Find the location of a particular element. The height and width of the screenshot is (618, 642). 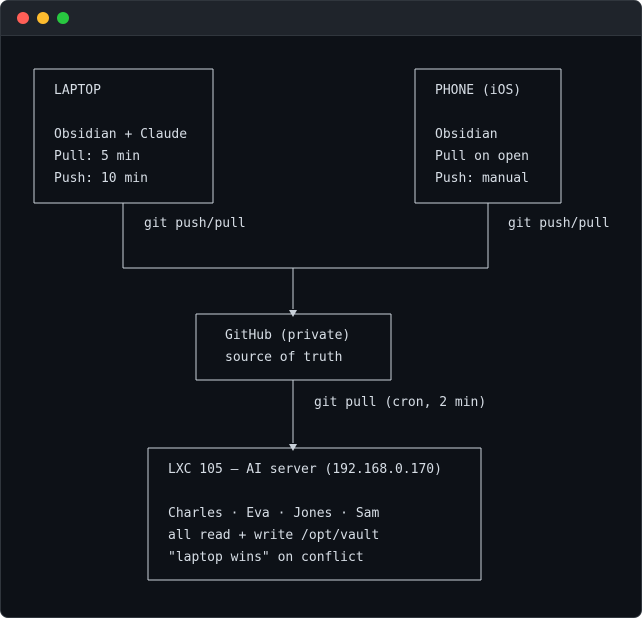

laptop-push-interval: Push: 10 min is located at coordinates (101, 178).